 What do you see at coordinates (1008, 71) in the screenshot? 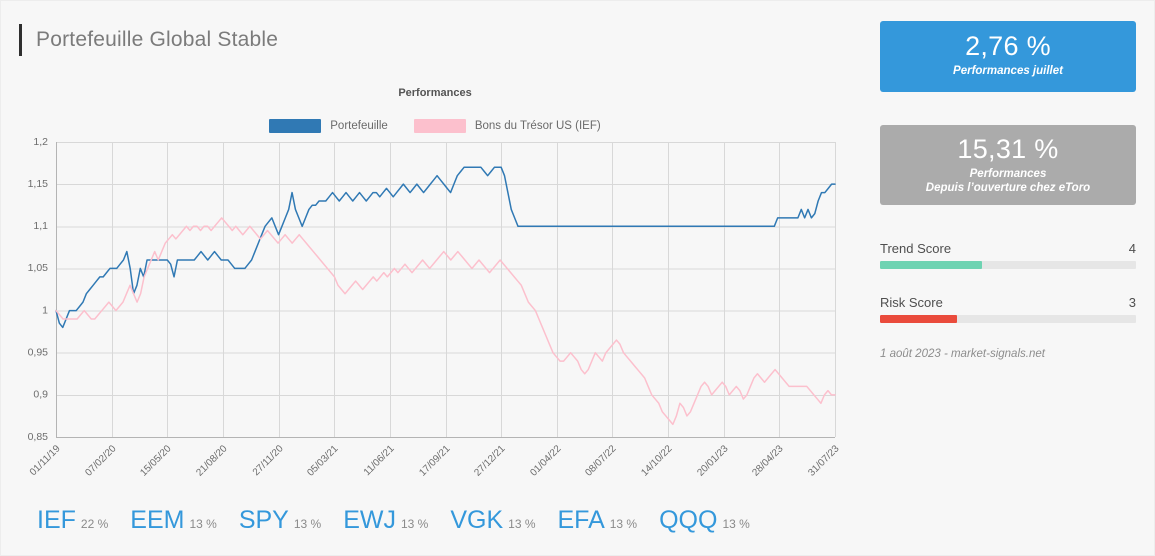
I see `kpi-month-caption: Performances juillet` at bounding box center [1008, 71].